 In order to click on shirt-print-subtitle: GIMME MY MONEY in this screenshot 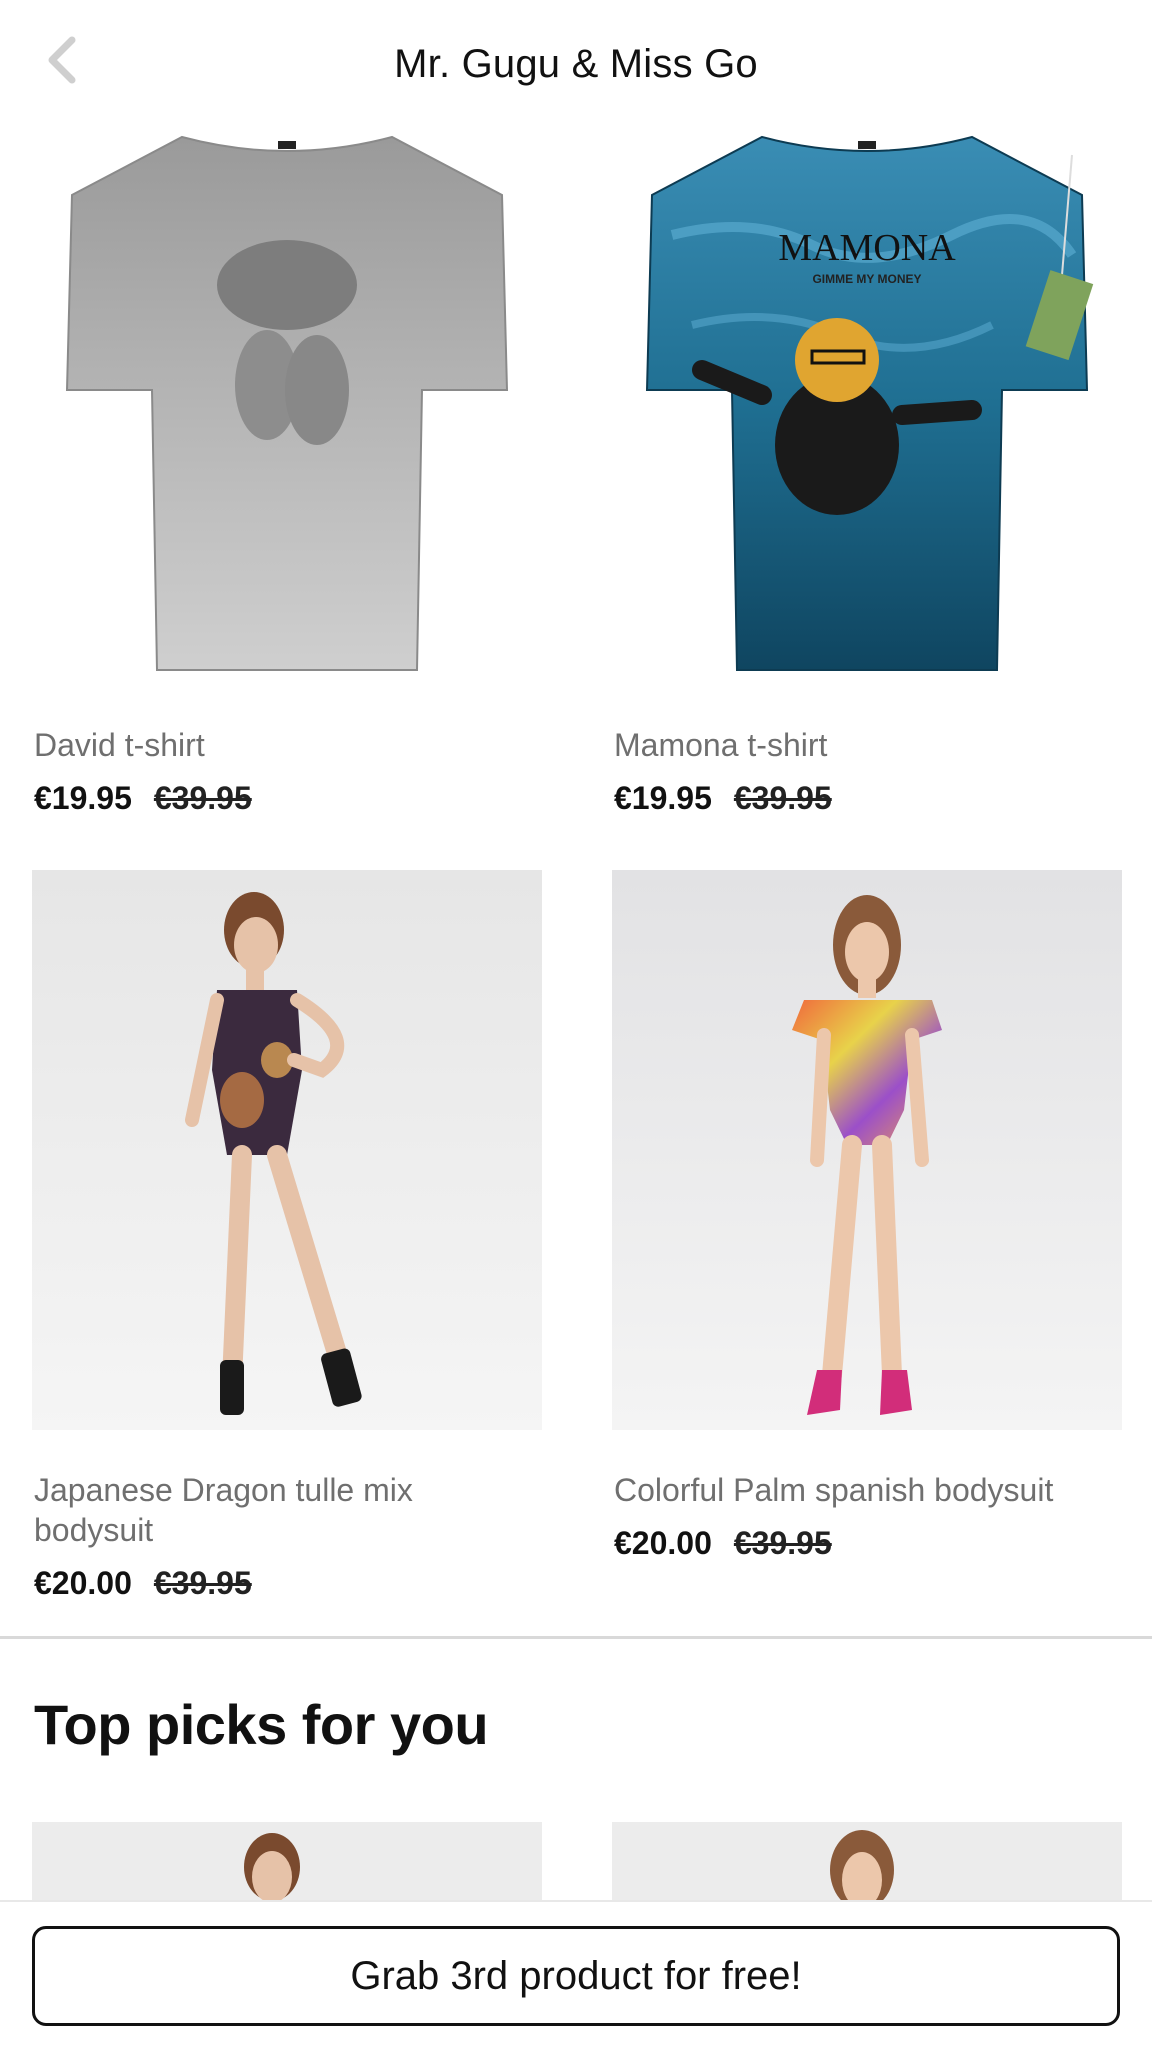, I will do `click(866, 279)`.